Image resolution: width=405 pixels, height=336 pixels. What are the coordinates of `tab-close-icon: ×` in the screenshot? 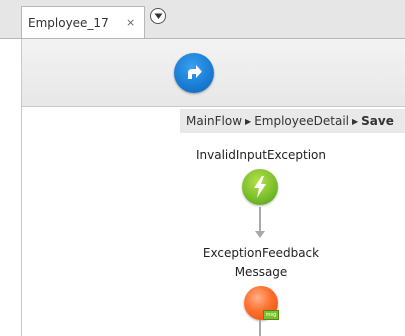 It's located at (130, 22).